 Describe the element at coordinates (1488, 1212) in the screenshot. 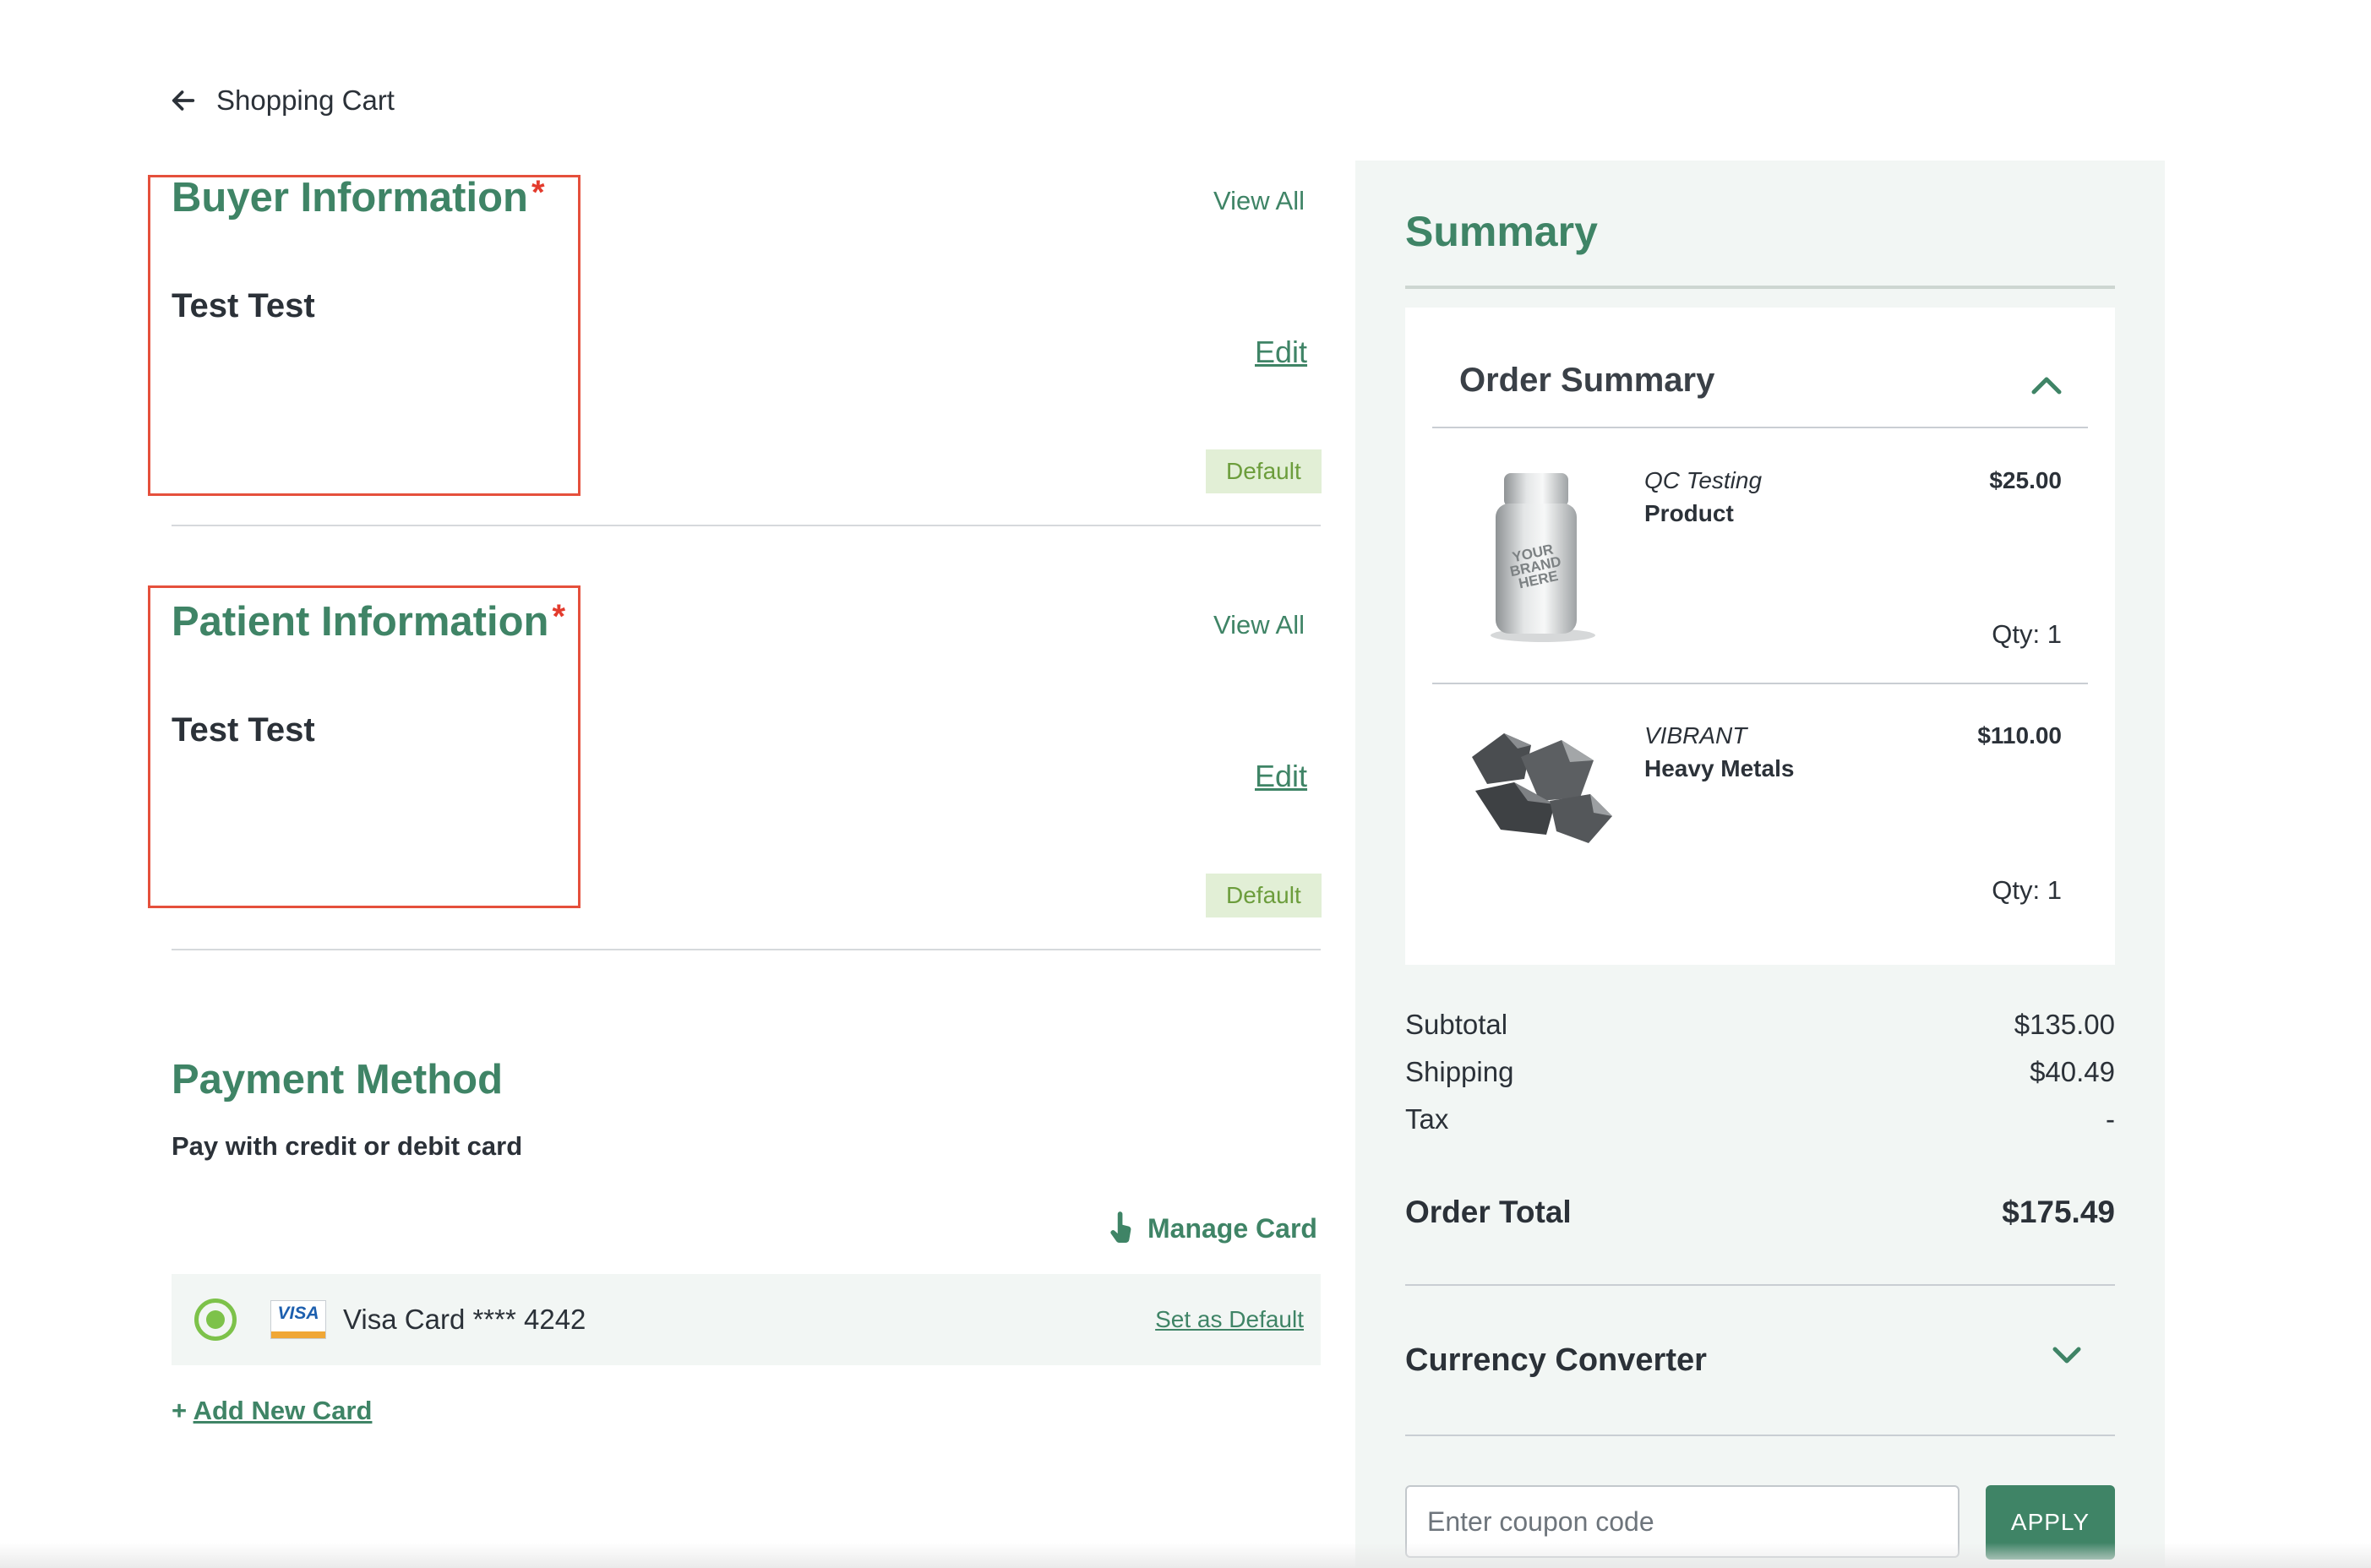

I see `order-total-label: Order Total` at that location.